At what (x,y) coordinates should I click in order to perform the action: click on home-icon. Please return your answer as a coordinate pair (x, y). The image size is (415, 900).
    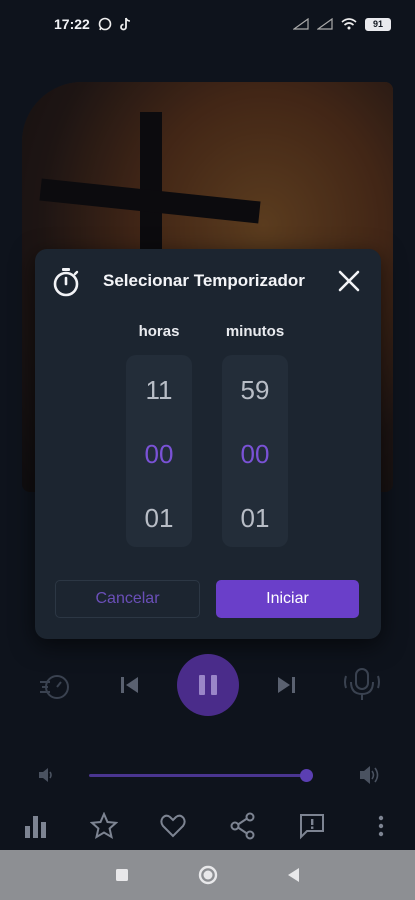
    Looking at the image, I should click on (208, 875).